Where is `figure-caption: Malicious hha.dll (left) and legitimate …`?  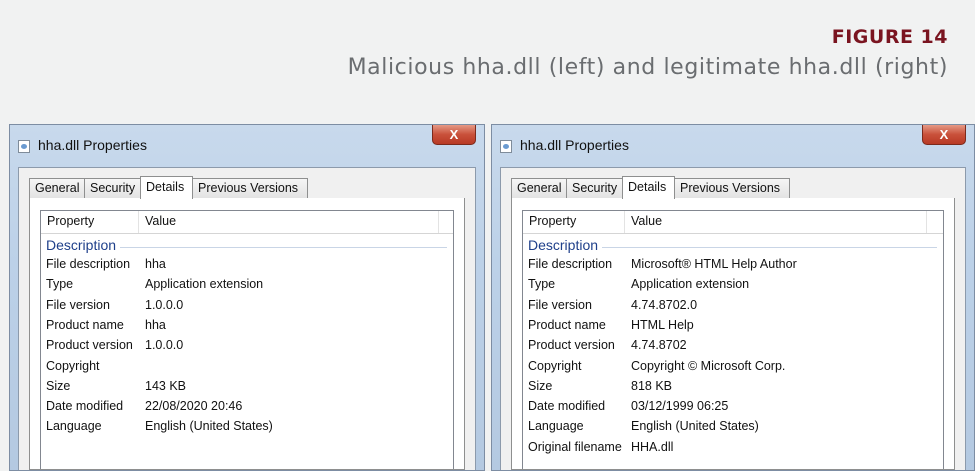 figure-caption: Malicious hha.dll (left) and legitimate … is located at coordinates (647, 67).